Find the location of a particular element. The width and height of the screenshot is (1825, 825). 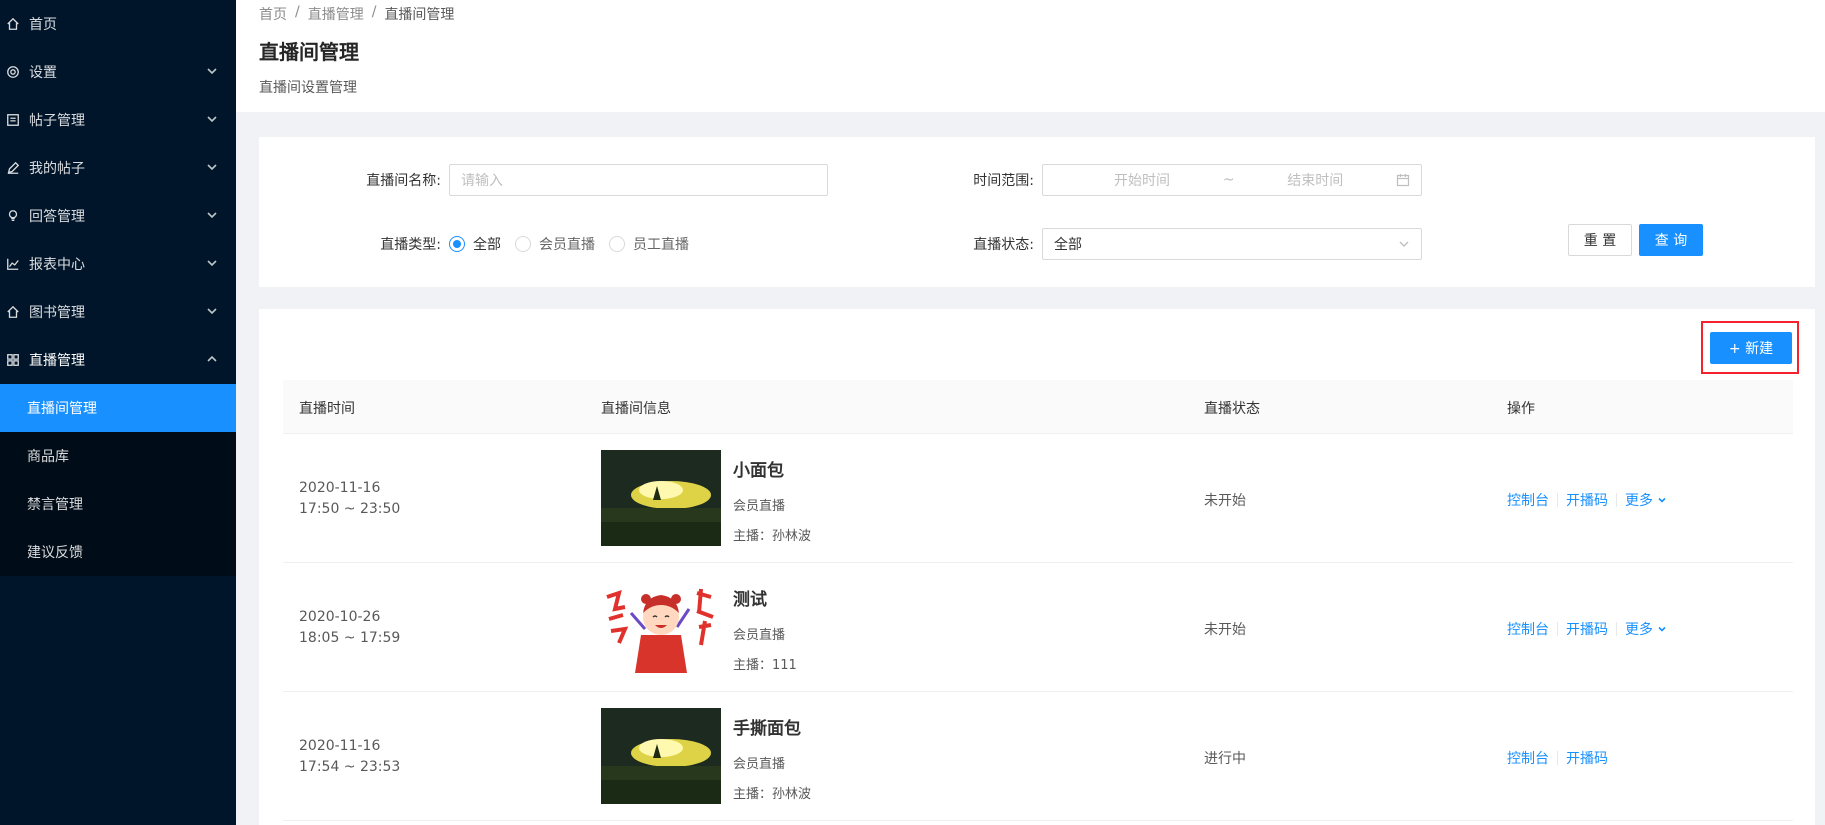

live-status: 未开始 is located at coordinates (1225, 630).